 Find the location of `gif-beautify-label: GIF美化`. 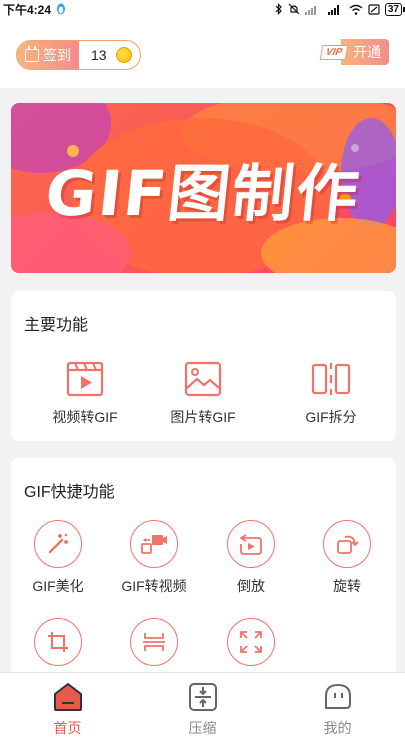

gif-beautify-label: GIF美化 is located at coordinates (58, 586).